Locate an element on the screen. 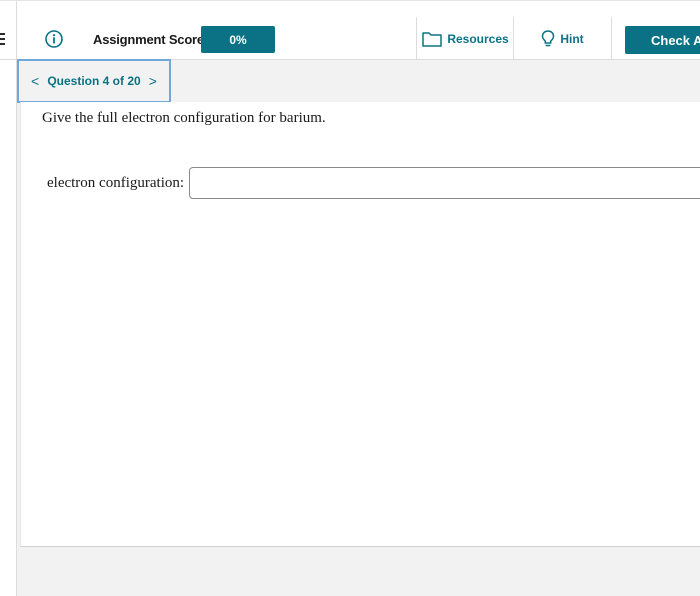 The width and height of the screenshot is (700, 596). check-answer-button: Check Answer is located at coordinates (662, 40).